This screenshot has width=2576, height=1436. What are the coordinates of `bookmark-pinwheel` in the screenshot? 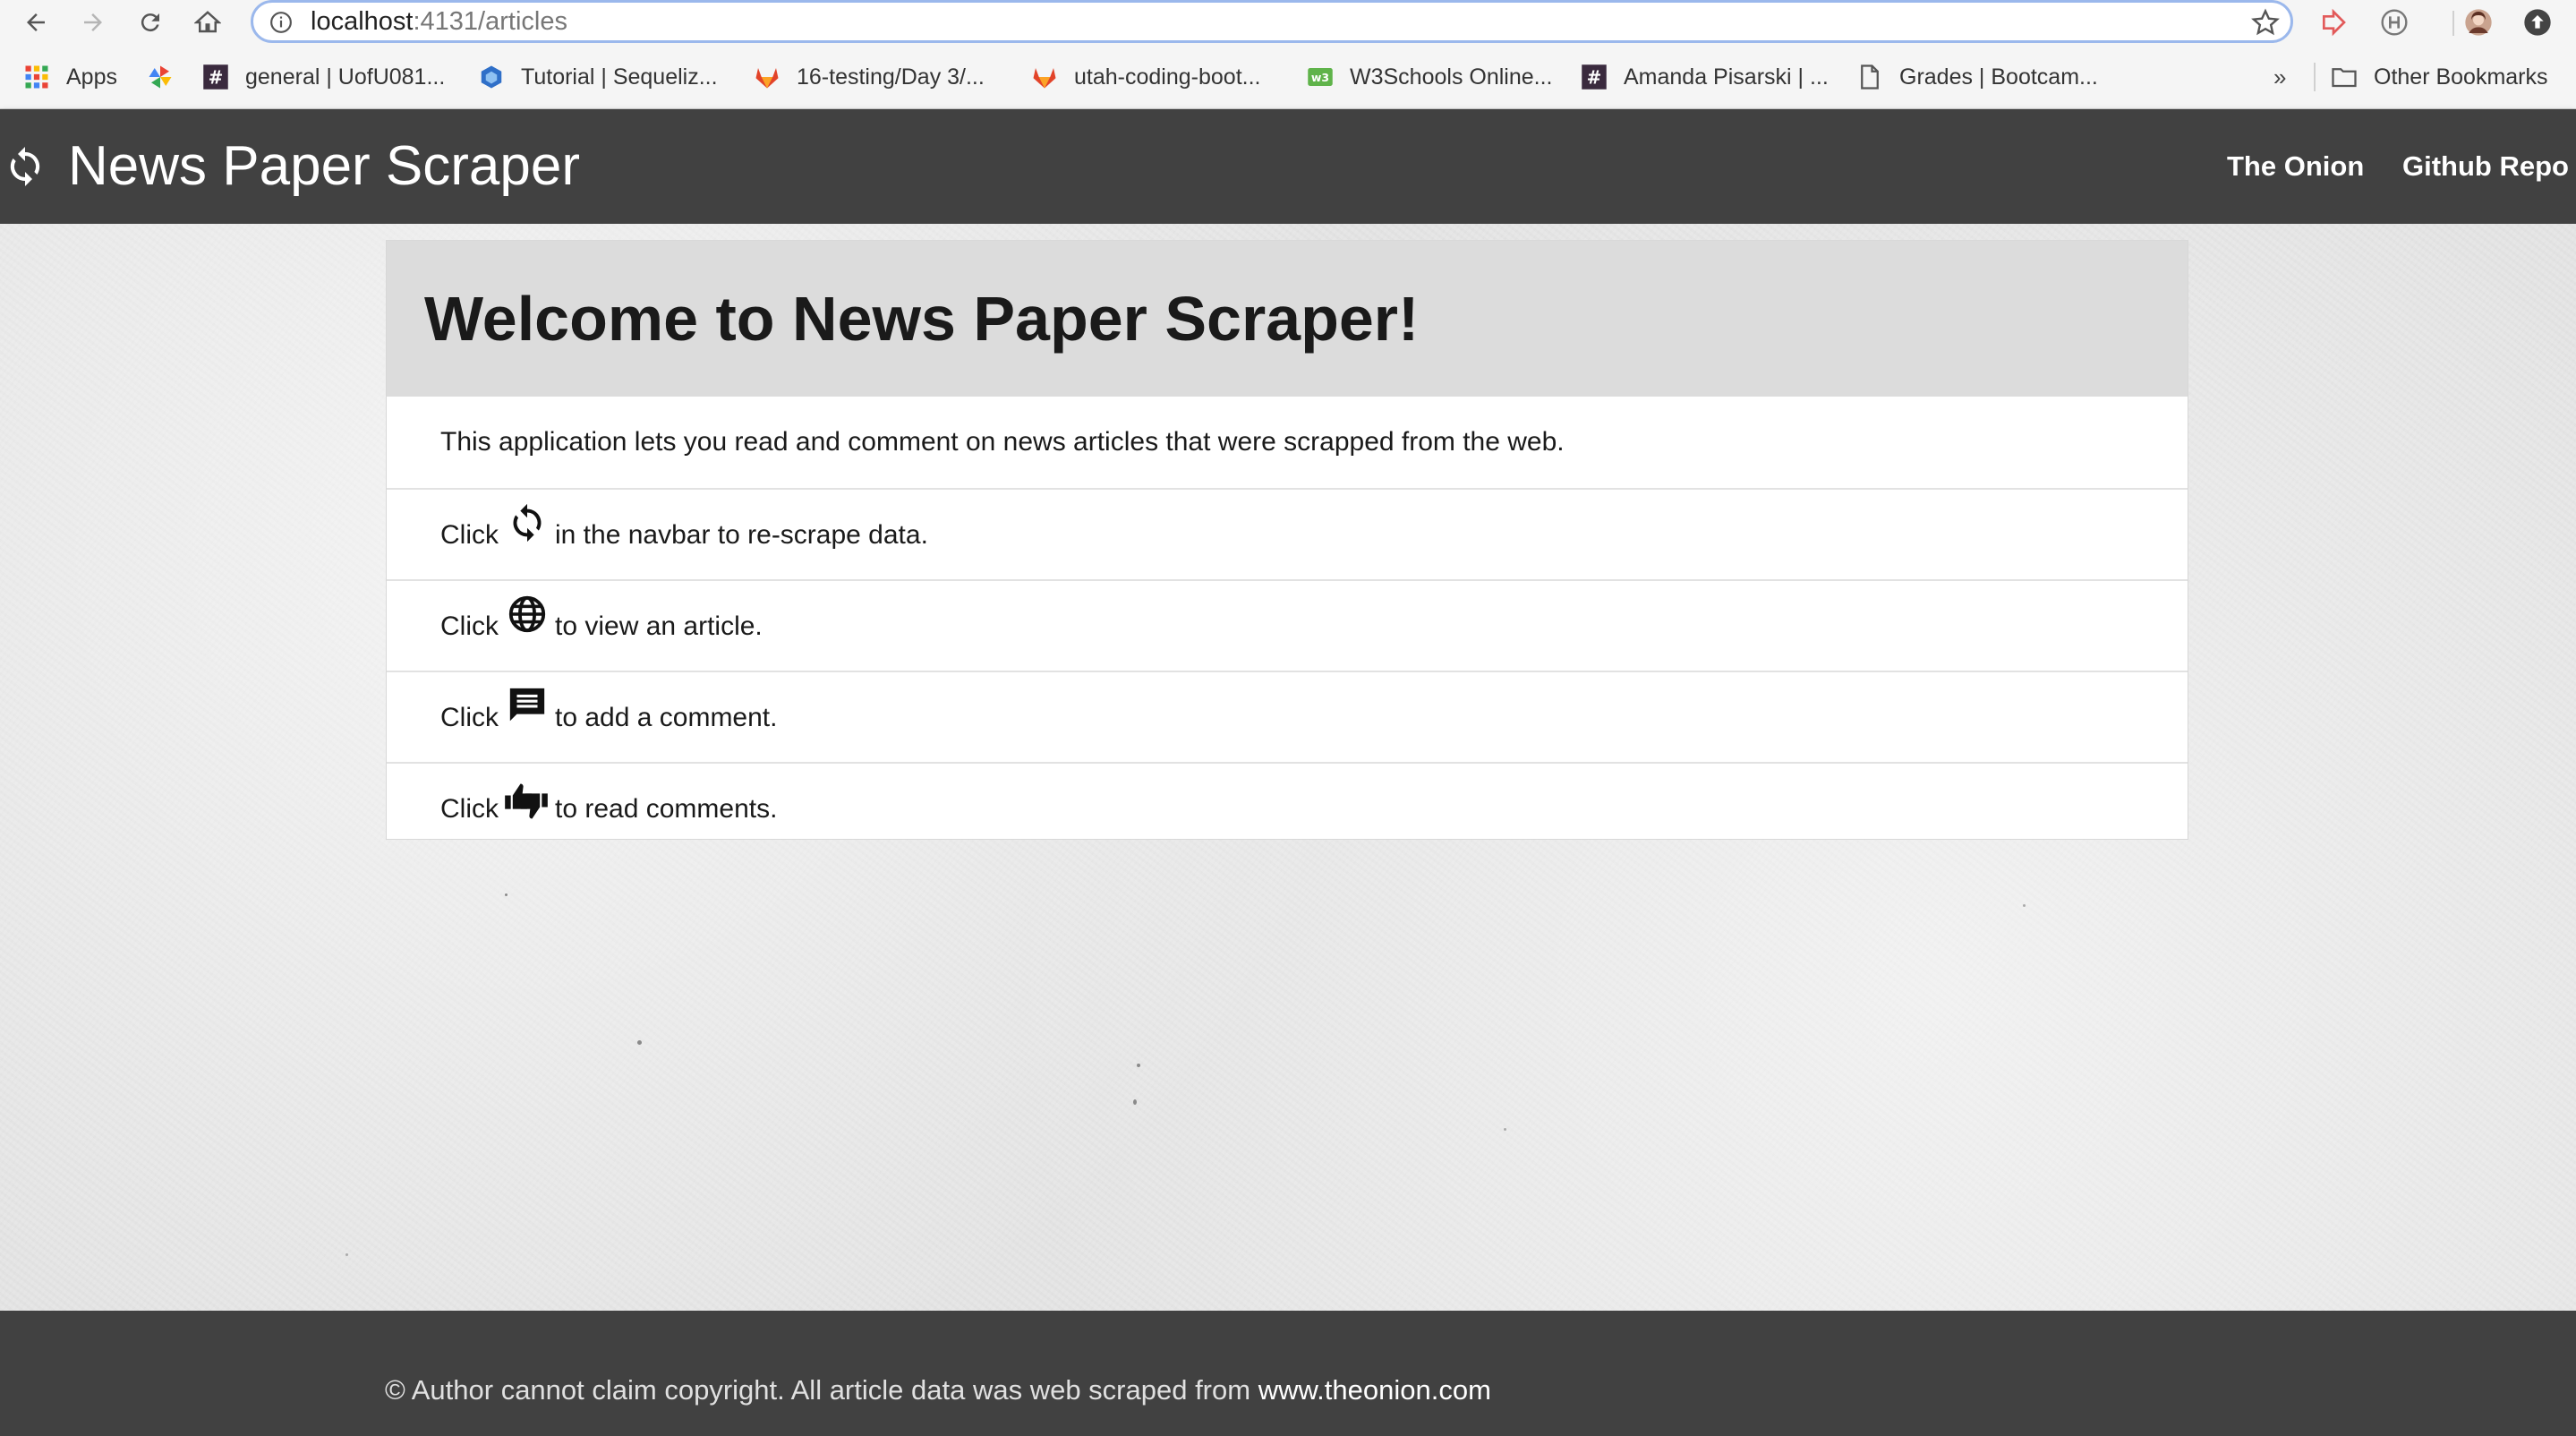 It's located at (168, 77).